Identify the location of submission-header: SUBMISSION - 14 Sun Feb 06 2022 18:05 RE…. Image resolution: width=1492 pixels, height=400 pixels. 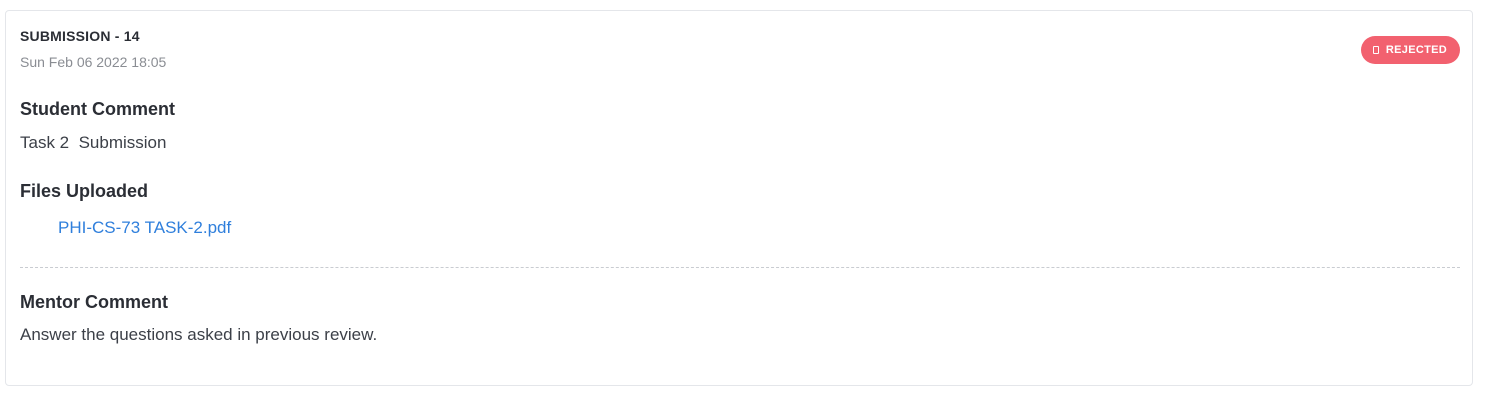
(740, 49).